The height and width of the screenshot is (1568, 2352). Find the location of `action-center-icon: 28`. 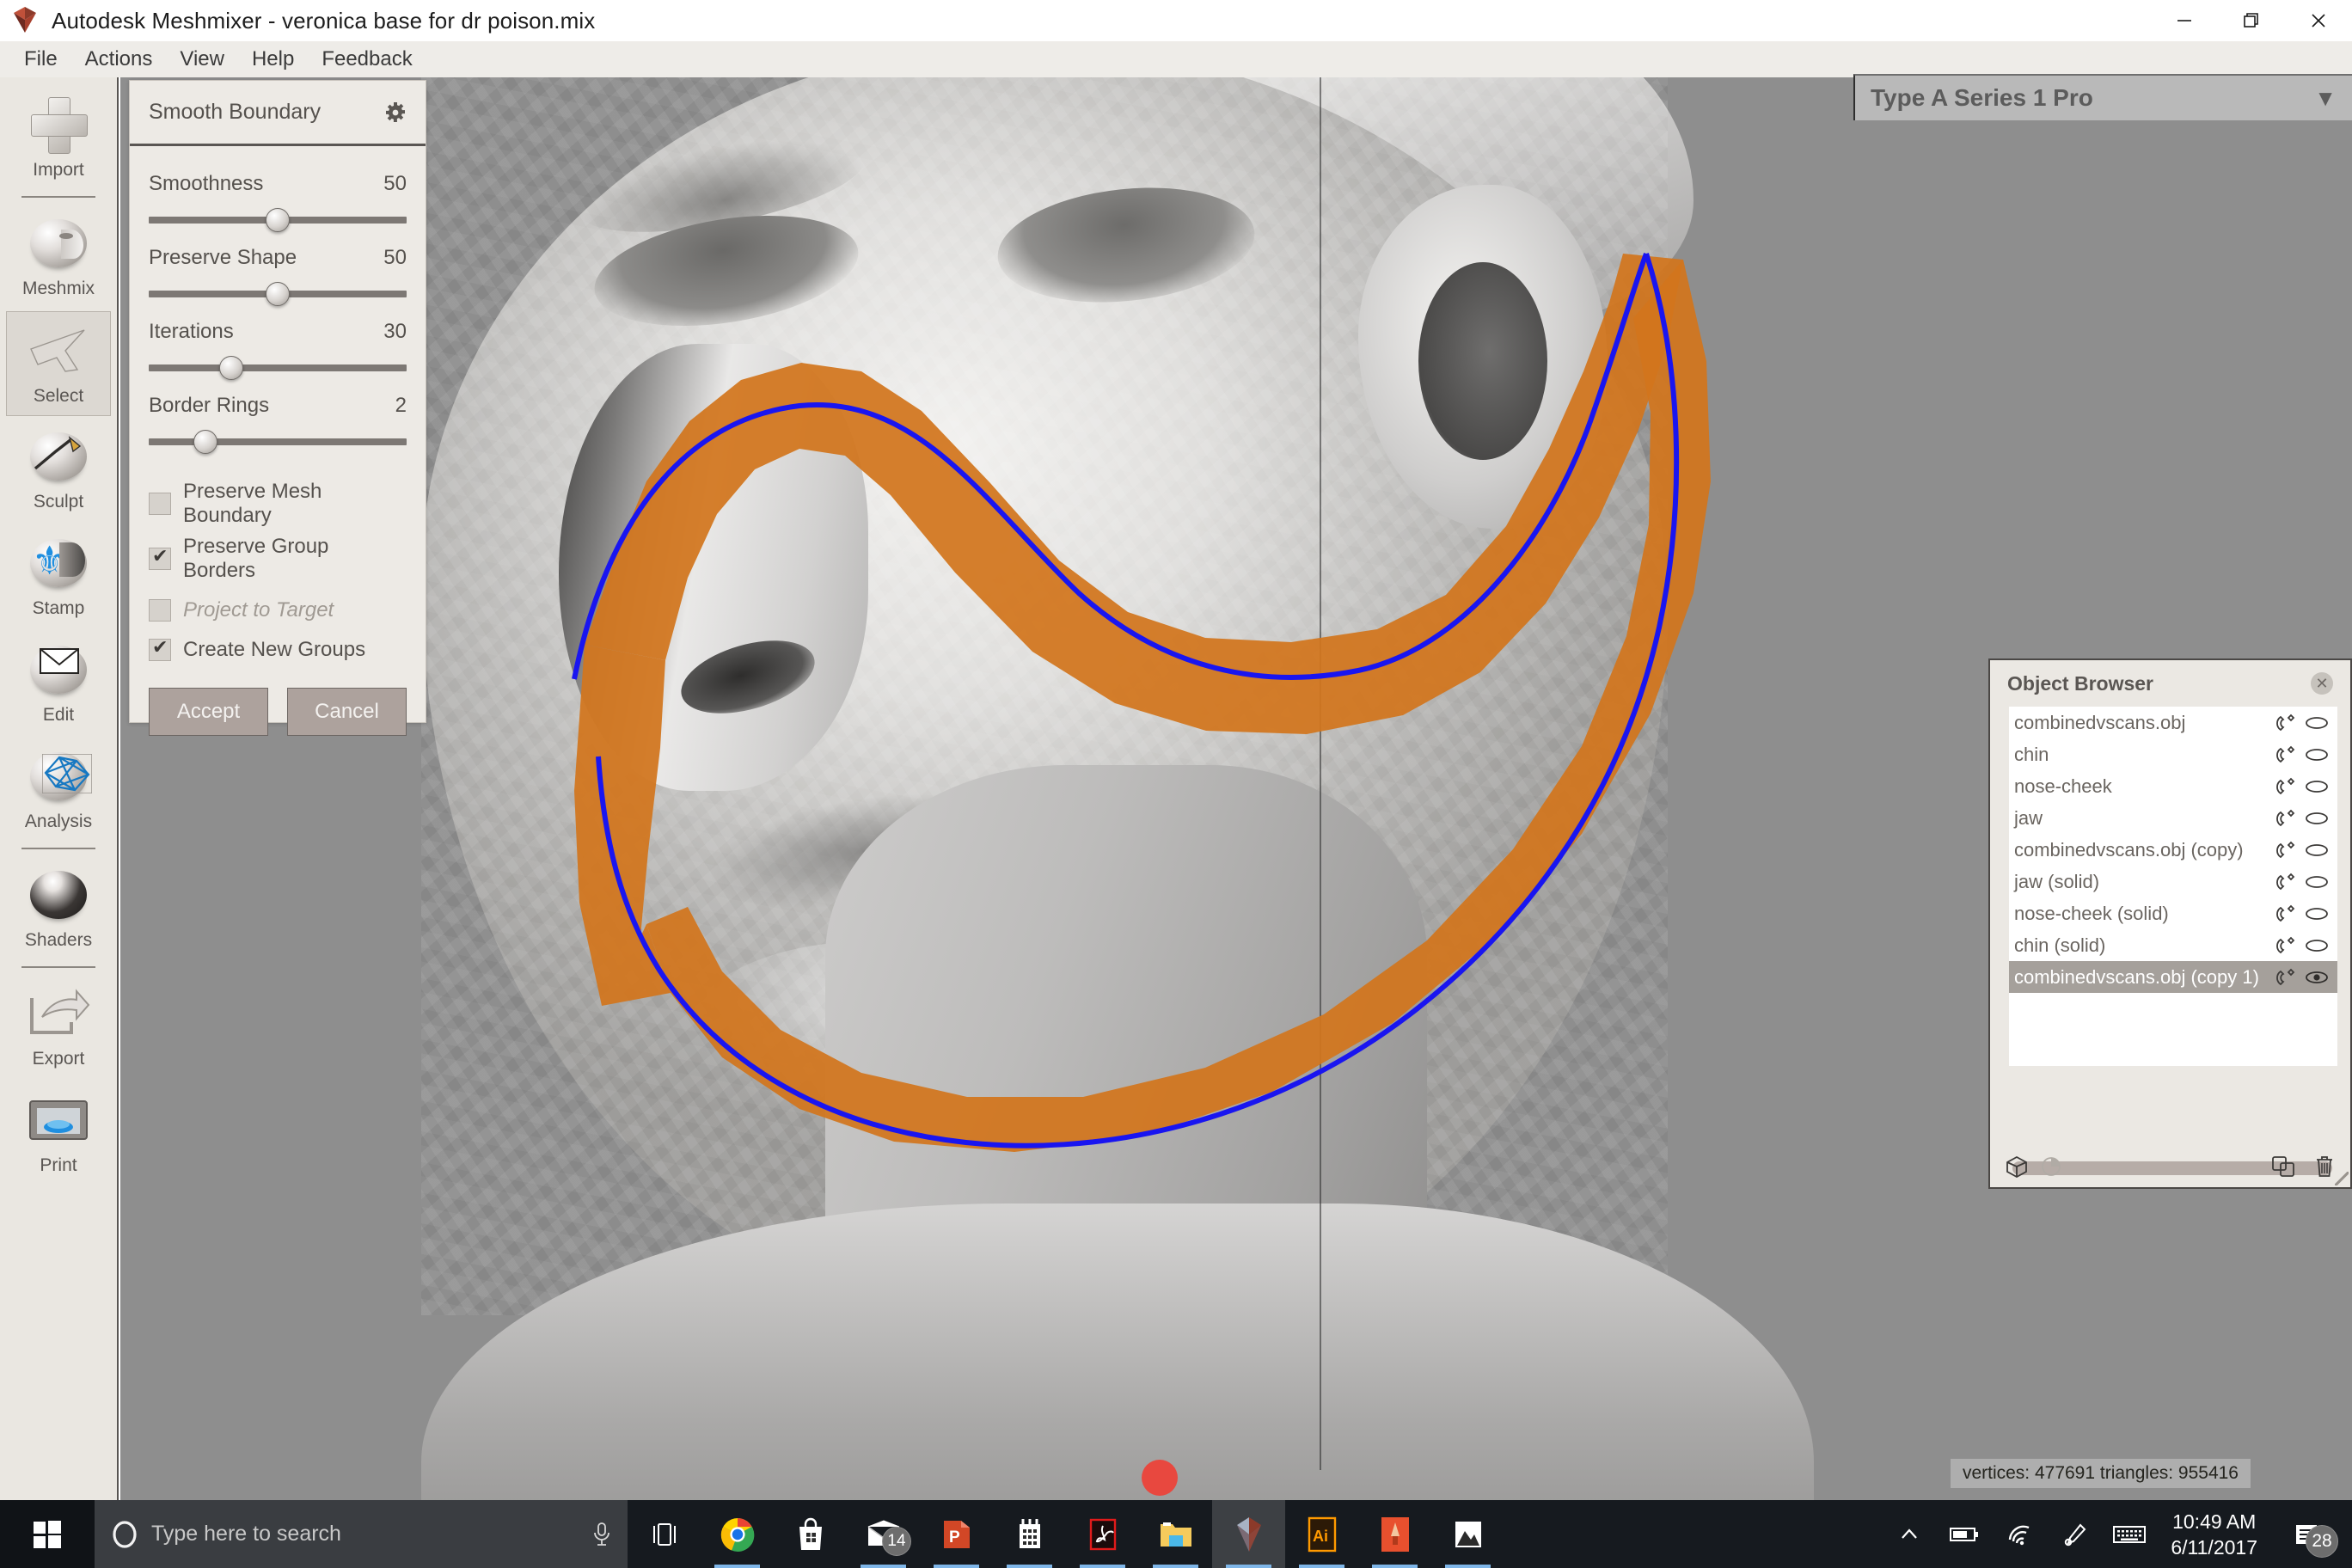

action-center-icon: 28 is located at coordinates (2307, 1534).